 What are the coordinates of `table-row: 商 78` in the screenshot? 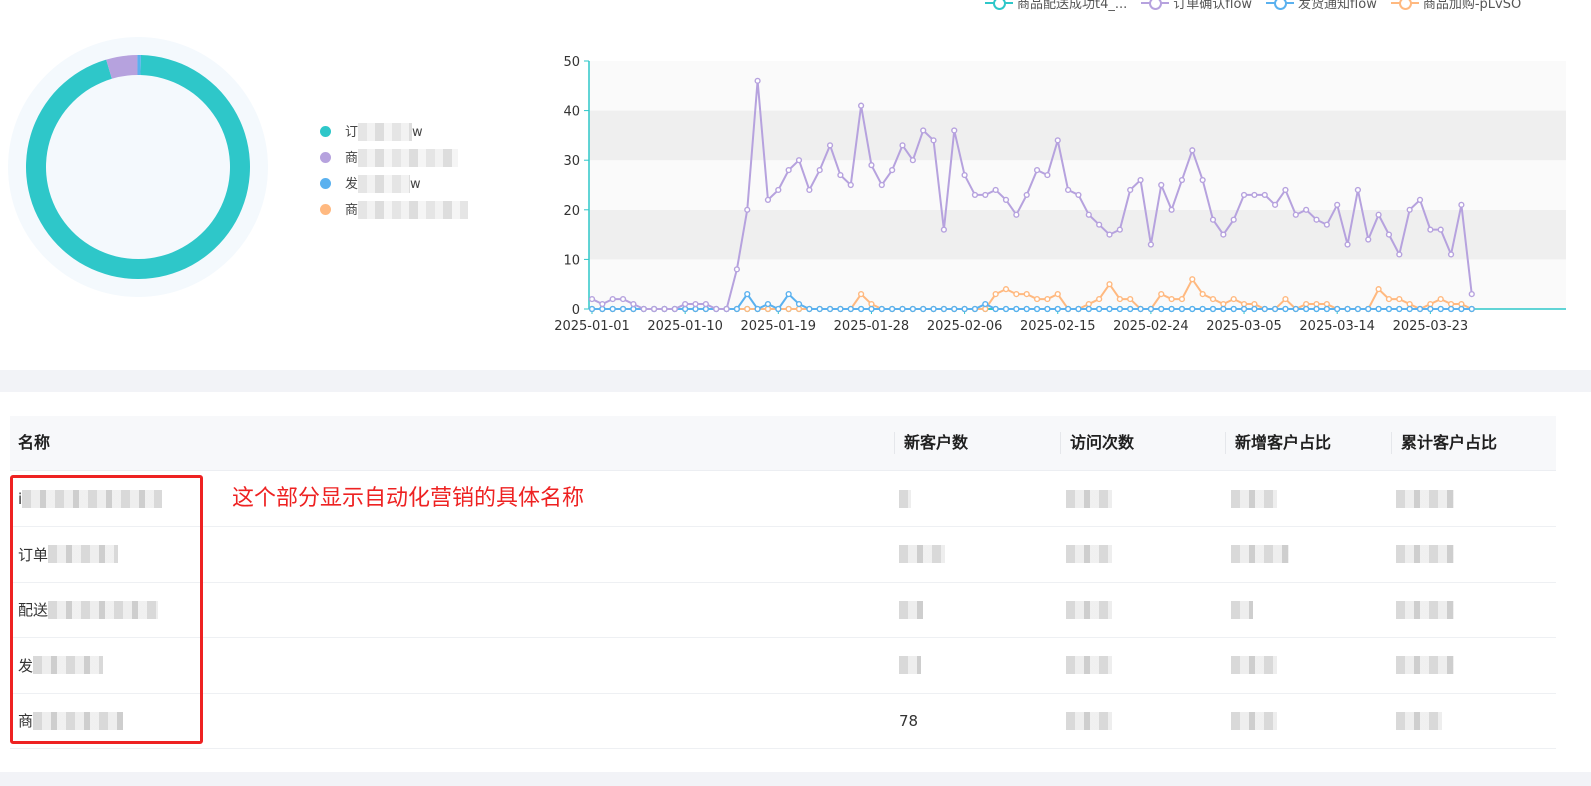 It's located at (783, 721).